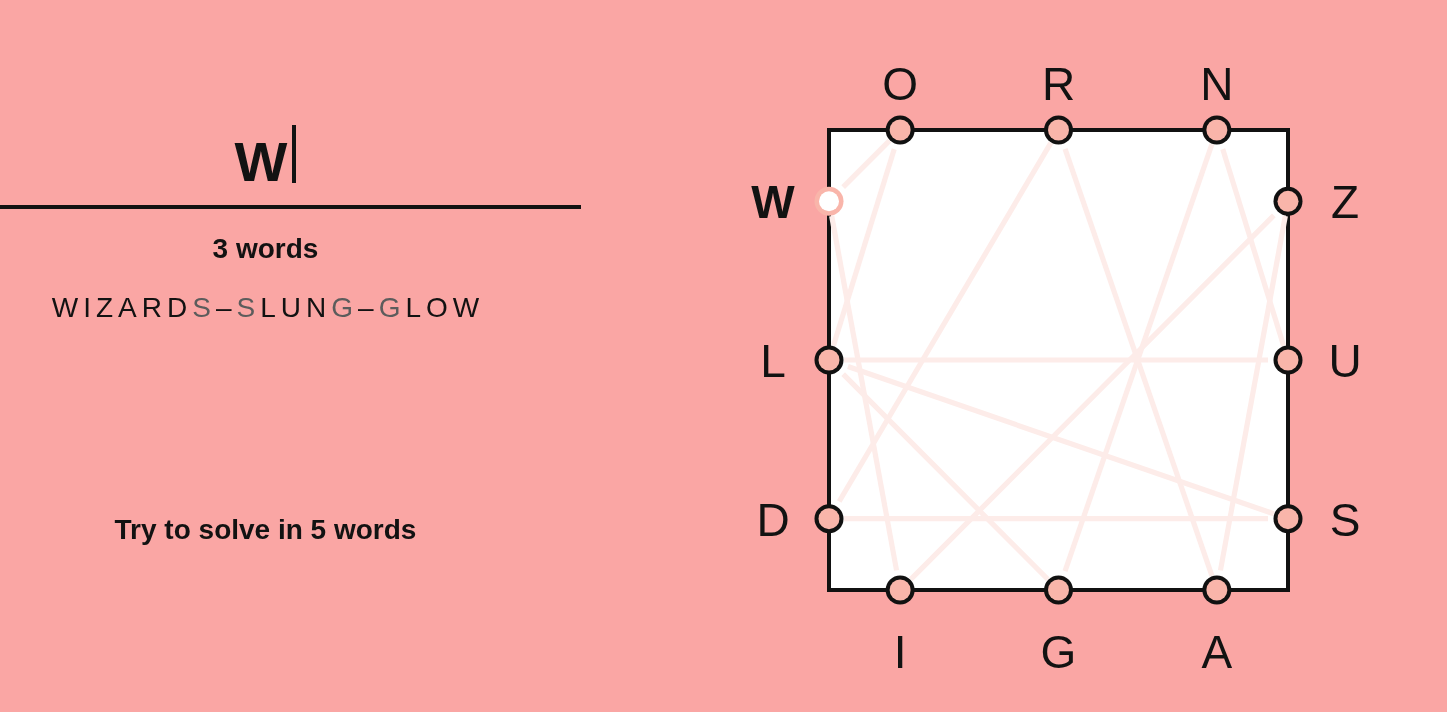 The width and height of the screenshot is (1447, 712). What do you see at coordinates (1316, 202) in the screenshot?
I see `letter-button: Z` at bounding box center [1316, 202].